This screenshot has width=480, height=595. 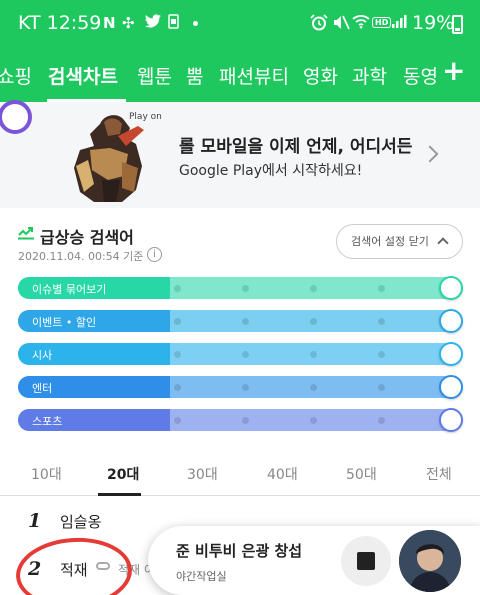 I want to click on rank-keyword: 임슬옹, so click(x=81, y=522).